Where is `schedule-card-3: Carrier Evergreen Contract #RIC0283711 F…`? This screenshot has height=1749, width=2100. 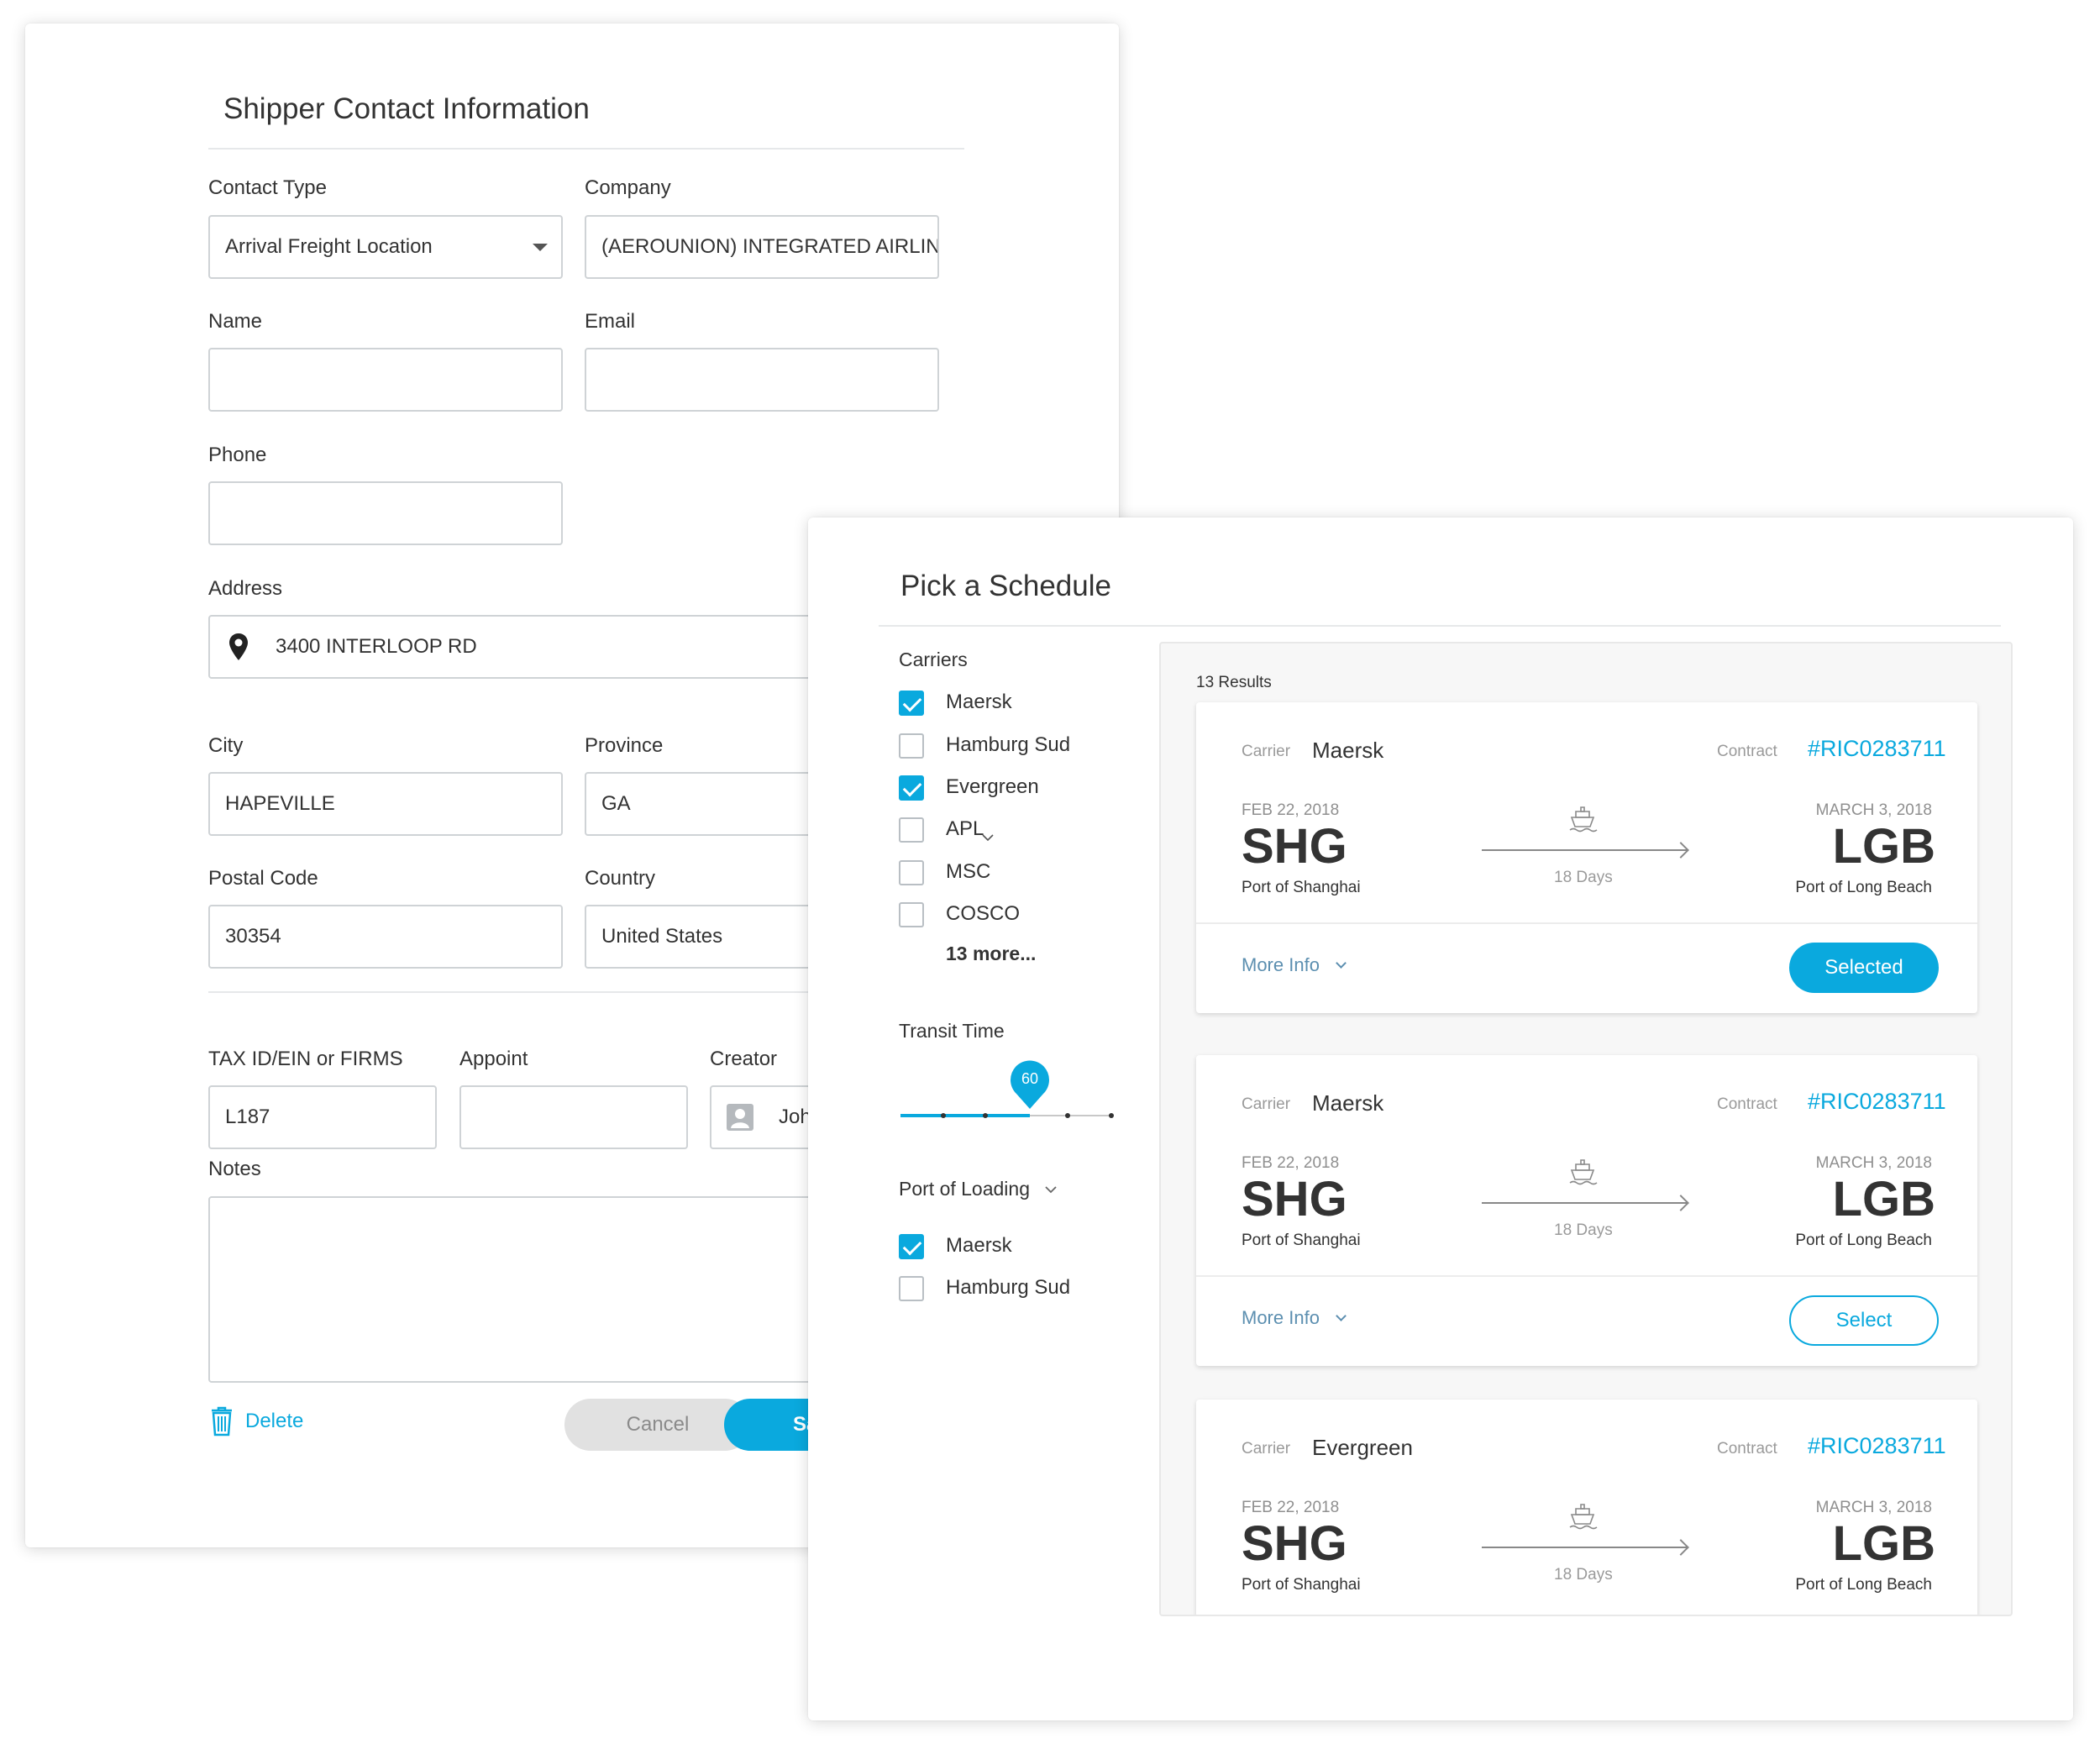
schedule-card-3: Carrier Evergreen Contract #RIC0283711 F… is located at coordinates (1586, 1507).